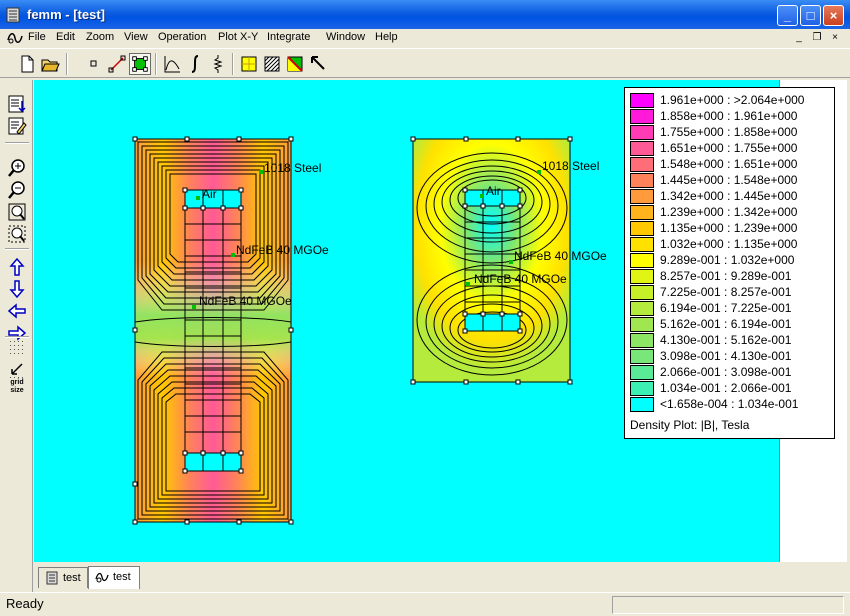  Describe the element at coordinates (726, 340) in the screenshot. I see `legend-label: 4.130e-001 : 5.162e-001` at that location.